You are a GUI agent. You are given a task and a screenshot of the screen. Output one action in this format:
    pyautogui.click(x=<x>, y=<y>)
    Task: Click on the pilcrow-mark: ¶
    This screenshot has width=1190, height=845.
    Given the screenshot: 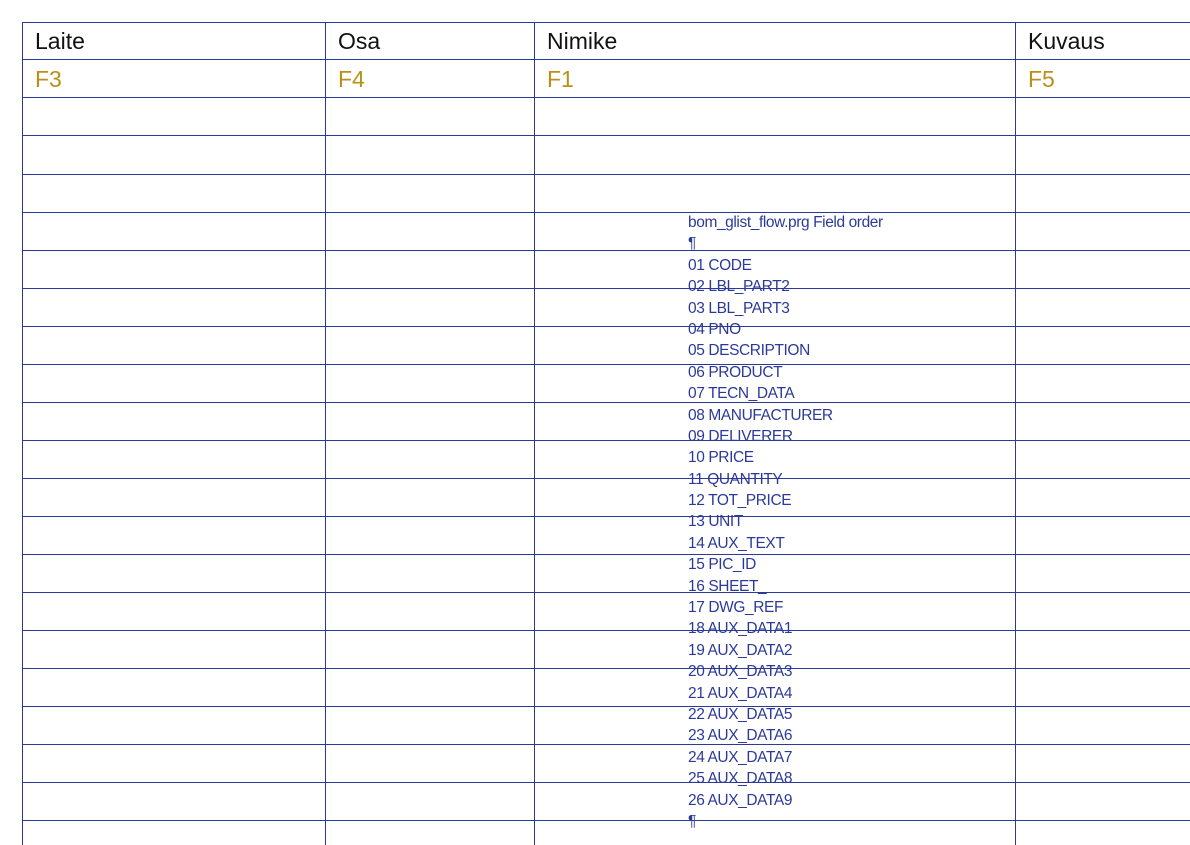 What is the action you would take?
    pyautogui.click(x=692, y=244)
    